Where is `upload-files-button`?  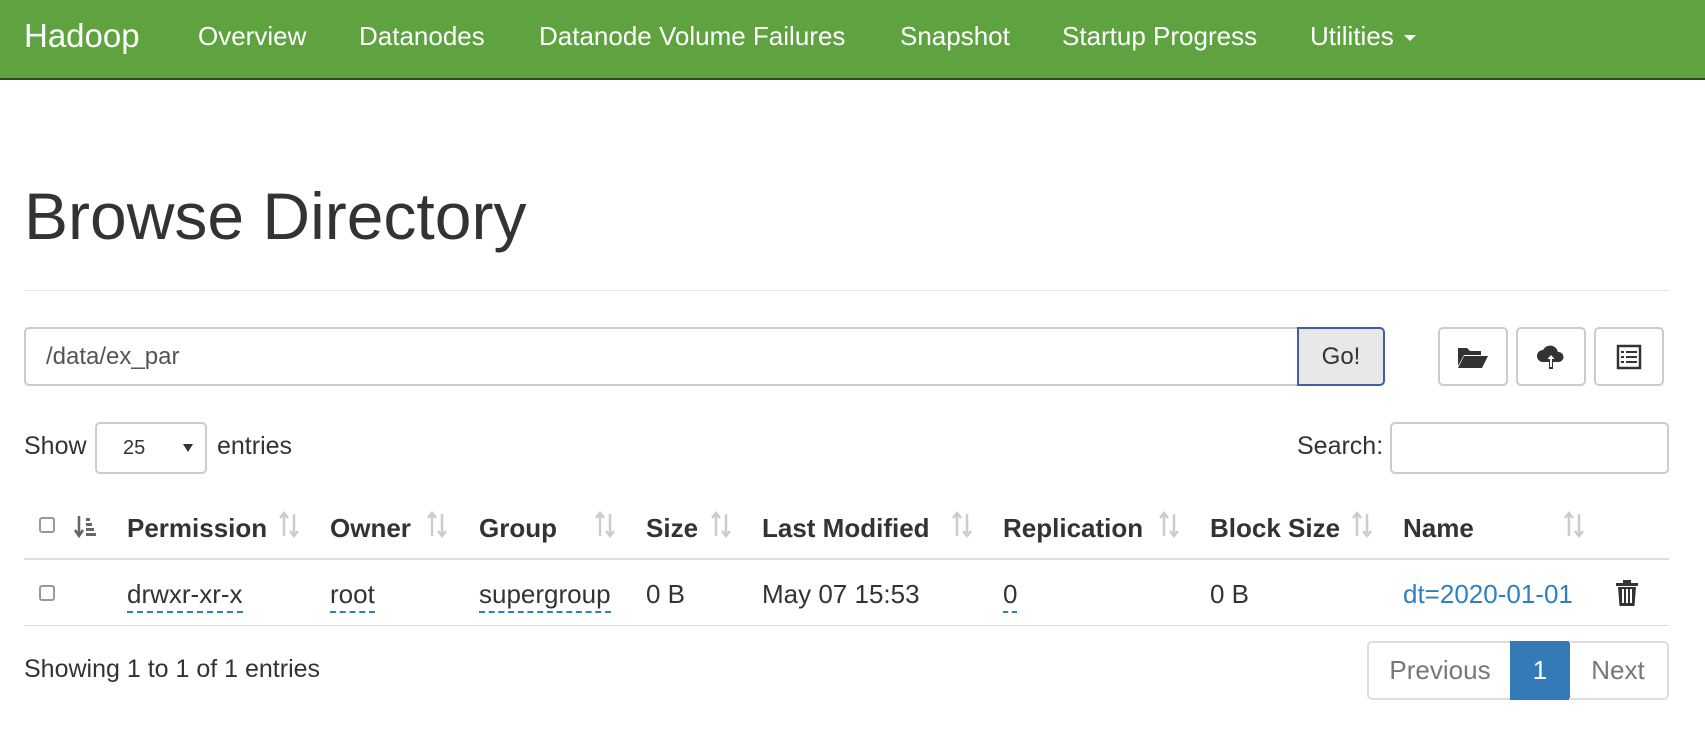
upload-files-button is located at coordinates (1551, 356).